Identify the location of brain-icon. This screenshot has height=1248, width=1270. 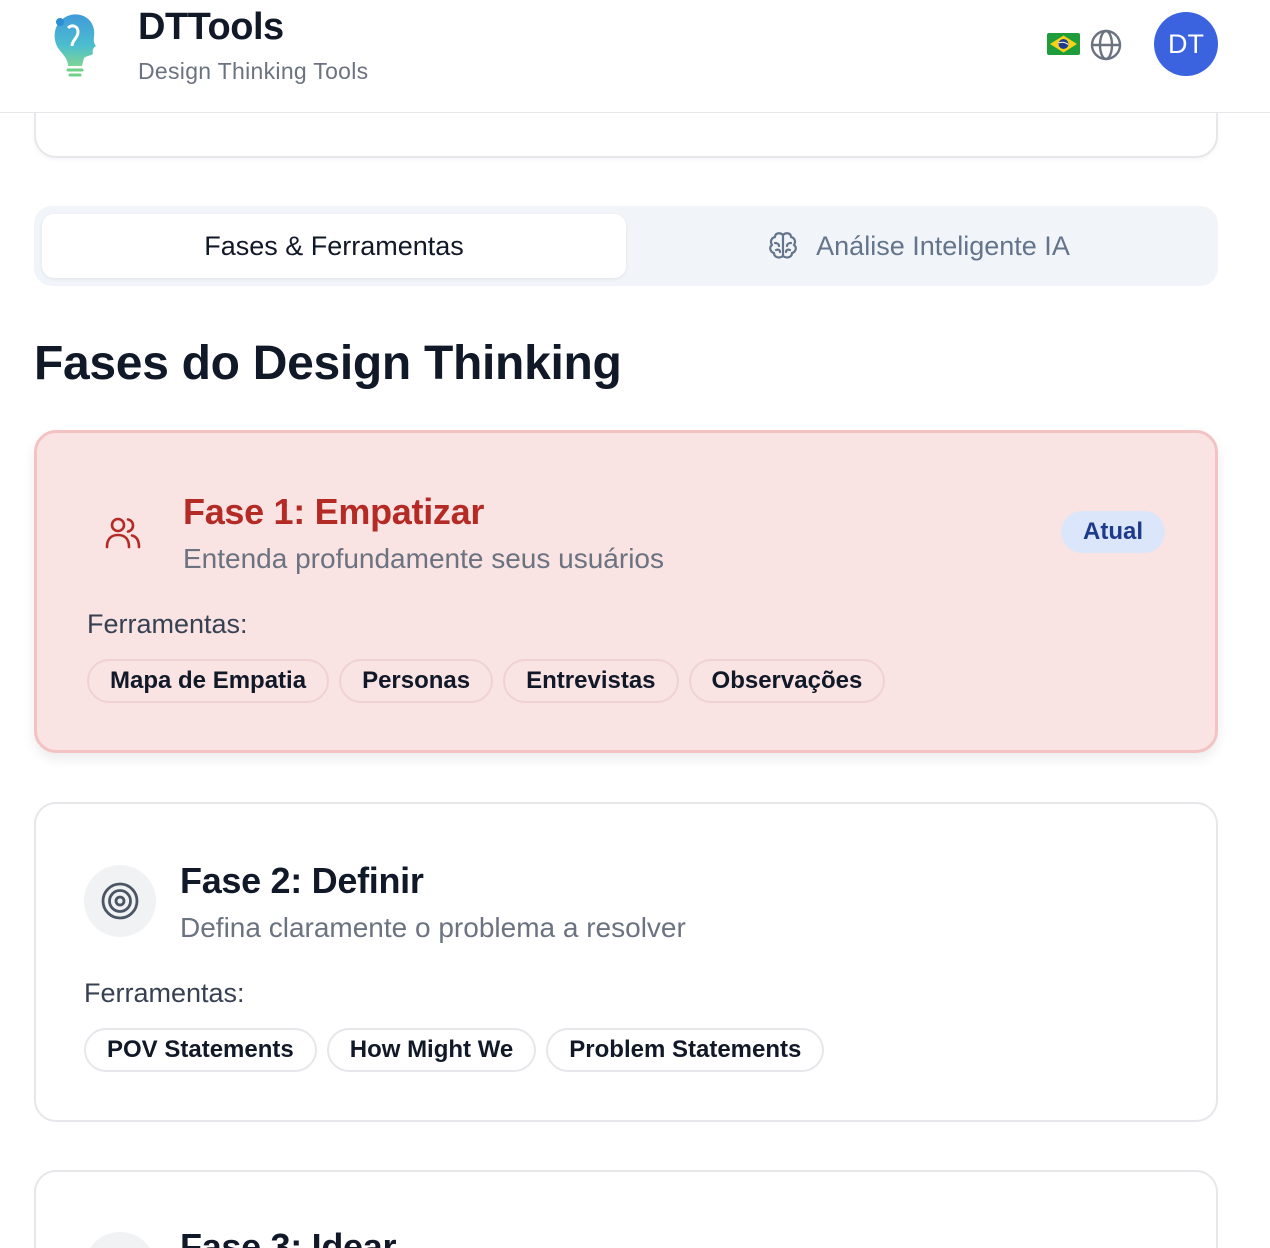
(783, 245).